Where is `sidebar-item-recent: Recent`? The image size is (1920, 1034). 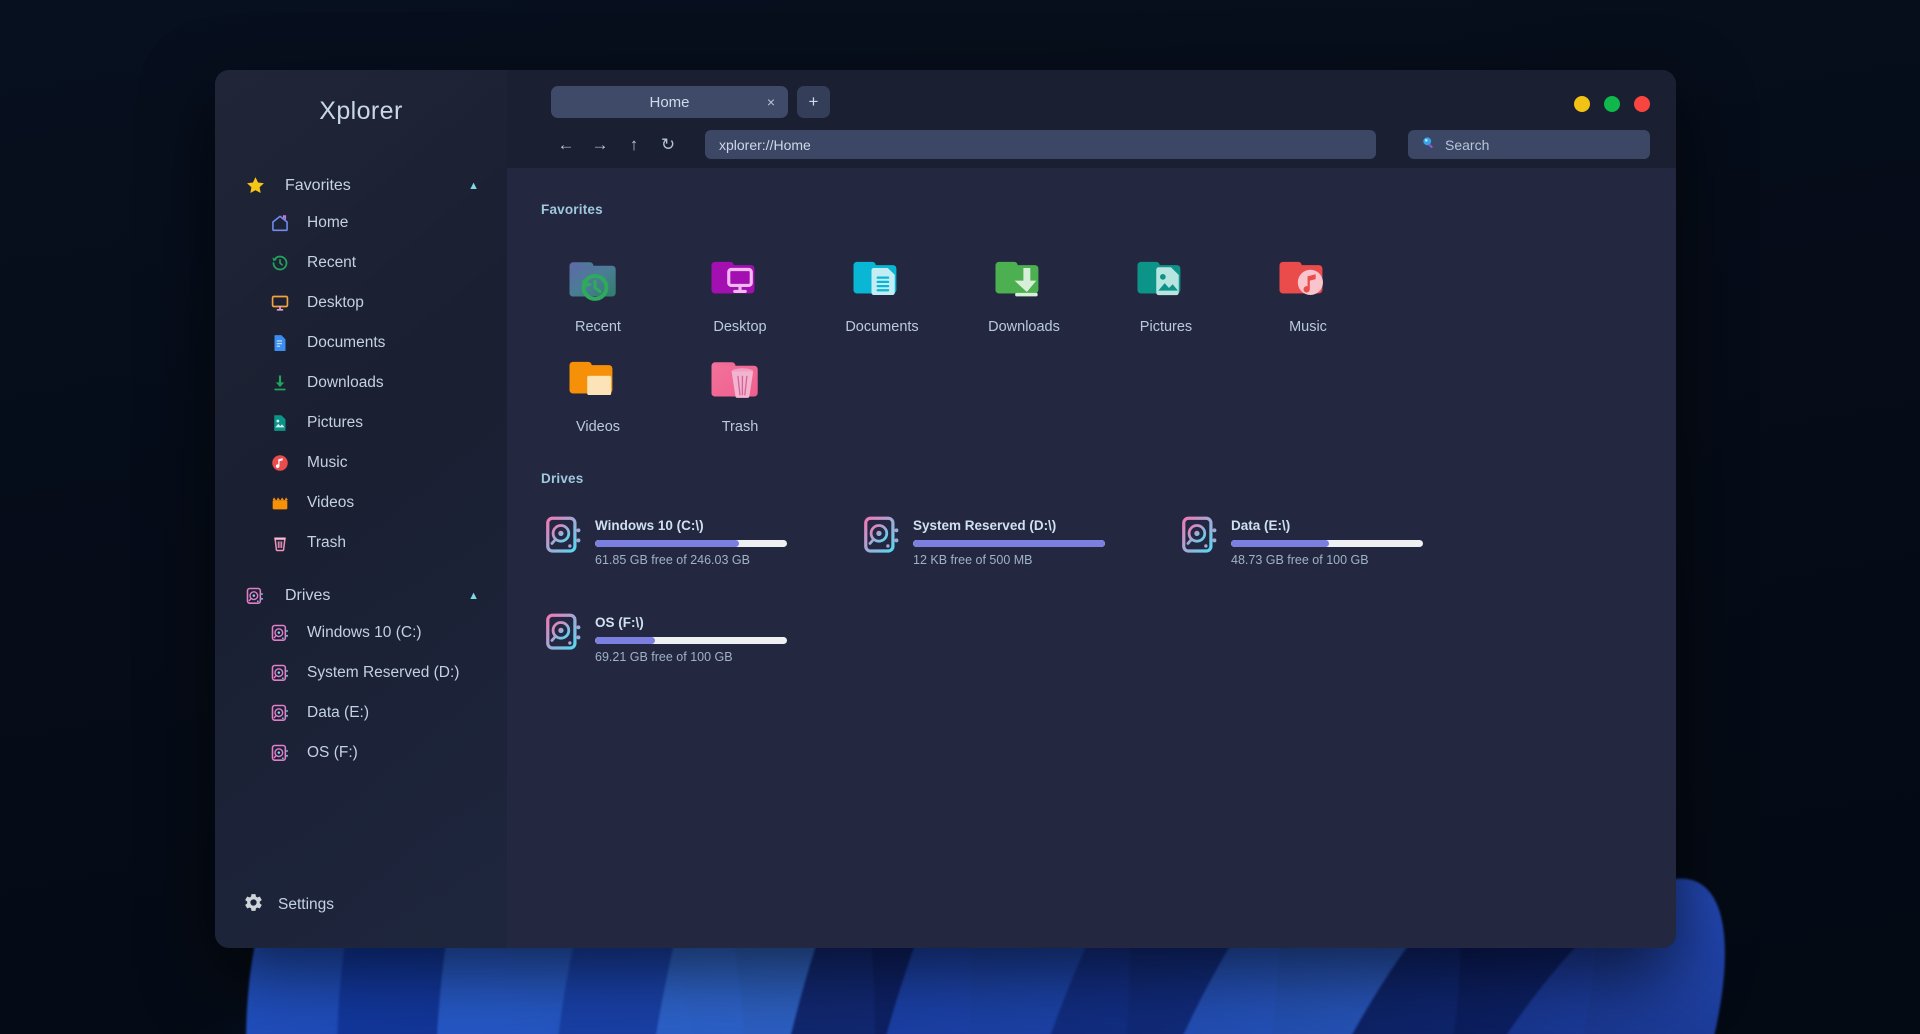 sidebar-item-recent: Recent is located at coordinates (361, 263).